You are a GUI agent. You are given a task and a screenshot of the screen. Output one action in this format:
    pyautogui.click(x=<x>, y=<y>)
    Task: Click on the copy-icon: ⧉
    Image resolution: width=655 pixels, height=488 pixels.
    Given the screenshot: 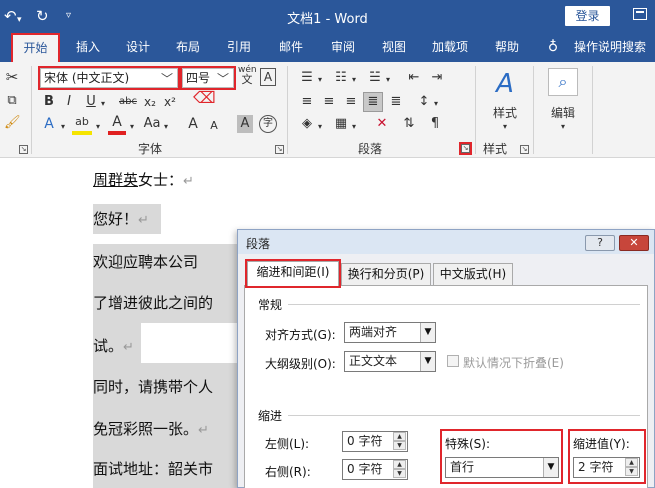 What is the action you would take?
    pyautogui.click(x=12, y=101)
    